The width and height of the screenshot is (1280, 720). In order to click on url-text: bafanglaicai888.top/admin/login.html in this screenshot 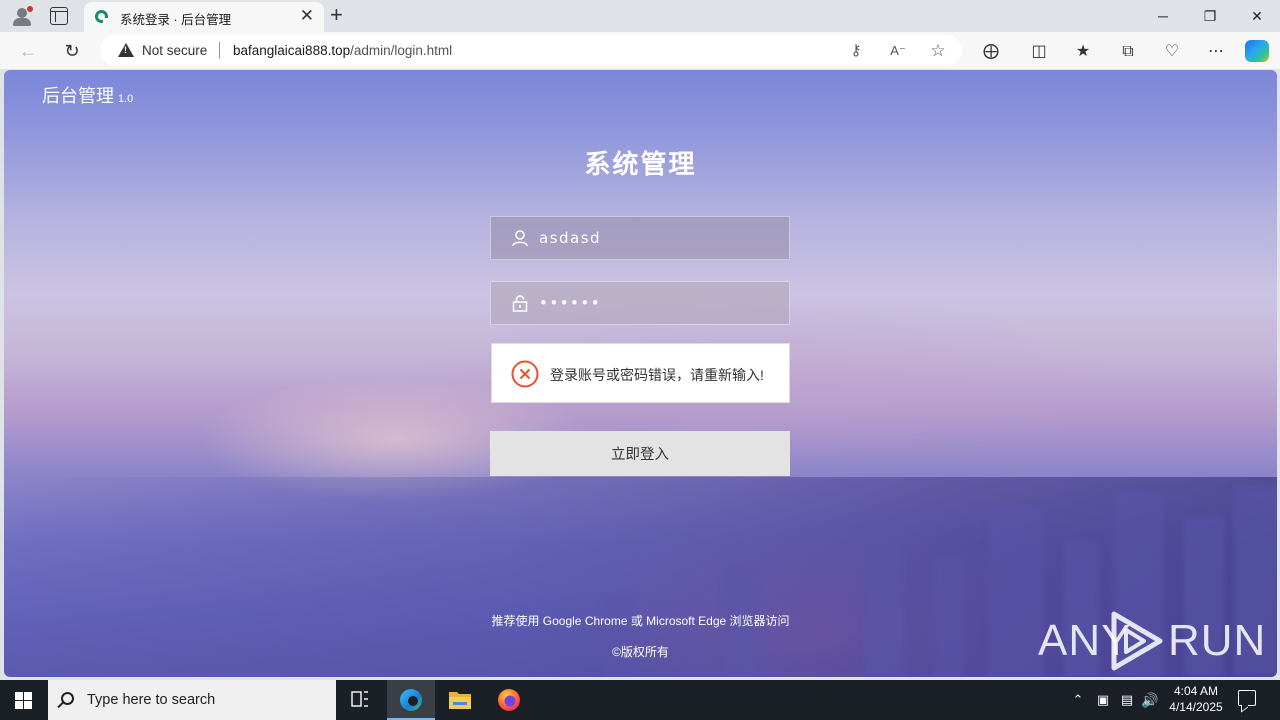, I will do `click(342, 50)`.